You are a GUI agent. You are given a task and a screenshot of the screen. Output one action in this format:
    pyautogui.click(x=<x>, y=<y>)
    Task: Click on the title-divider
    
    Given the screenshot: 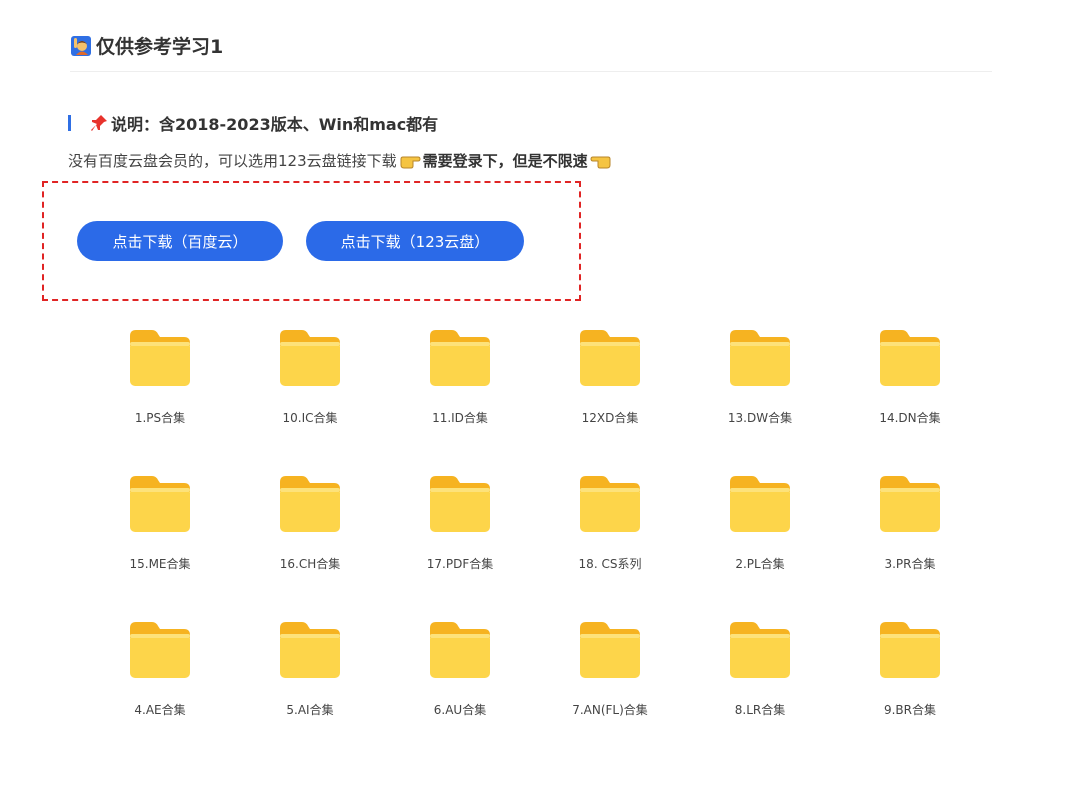 What is the action you would take?
    pyautogui.click(x=531, y=71)
    